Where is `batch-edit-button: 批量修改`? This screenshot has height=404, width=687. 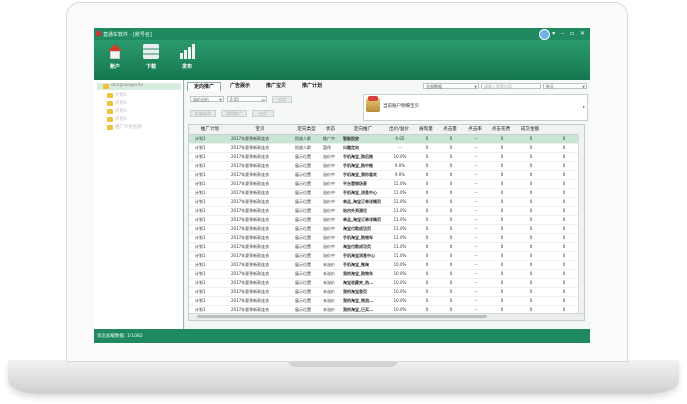 batch-edit-button: 批量修改 is located at coordinates (203, 113).